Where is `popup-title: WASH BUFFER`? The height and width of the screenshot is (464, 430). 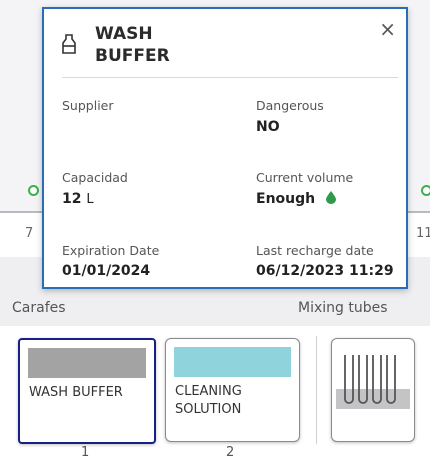
popup-title: WASH BUFFER is located at coordinates (132, 45).